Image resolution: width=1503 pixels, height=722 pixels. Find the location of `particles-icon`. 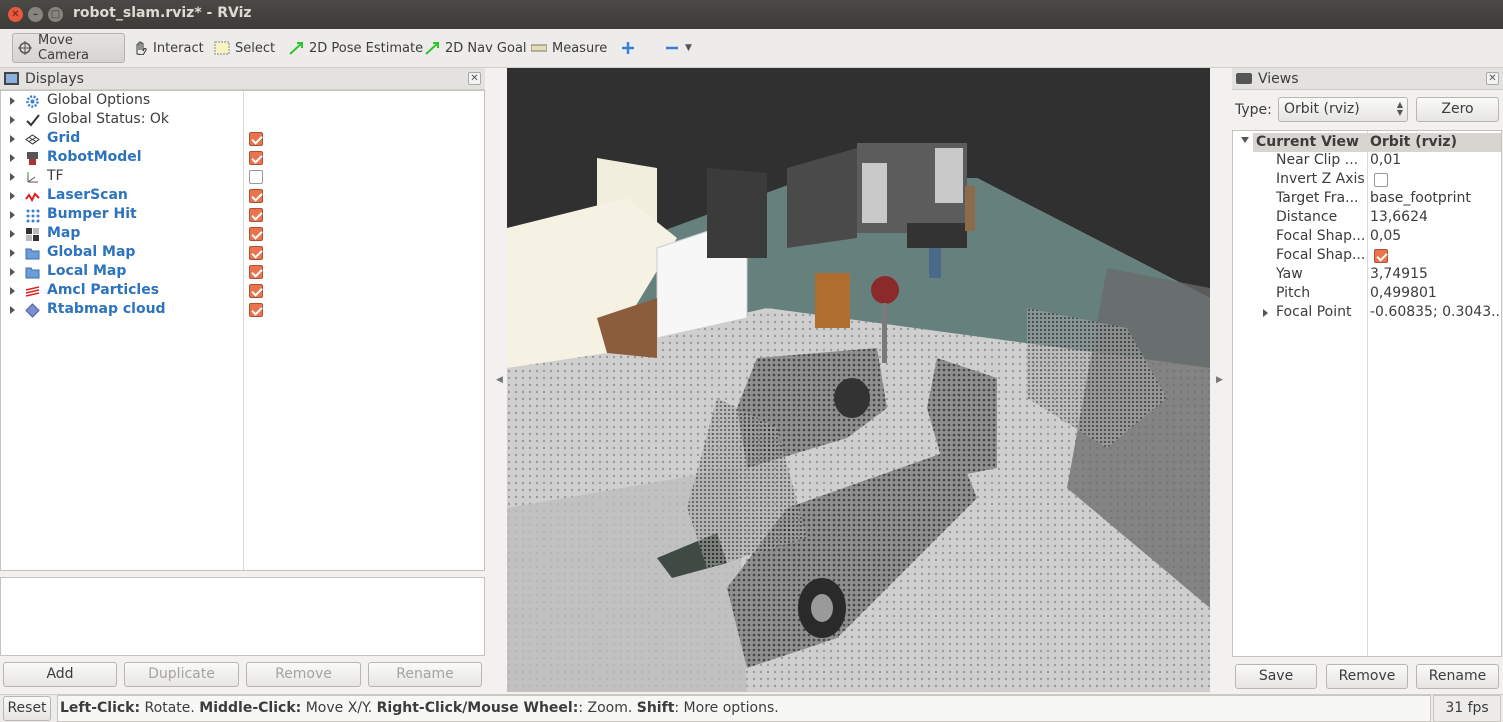

particles-icon is located at coordinates (32, 291).